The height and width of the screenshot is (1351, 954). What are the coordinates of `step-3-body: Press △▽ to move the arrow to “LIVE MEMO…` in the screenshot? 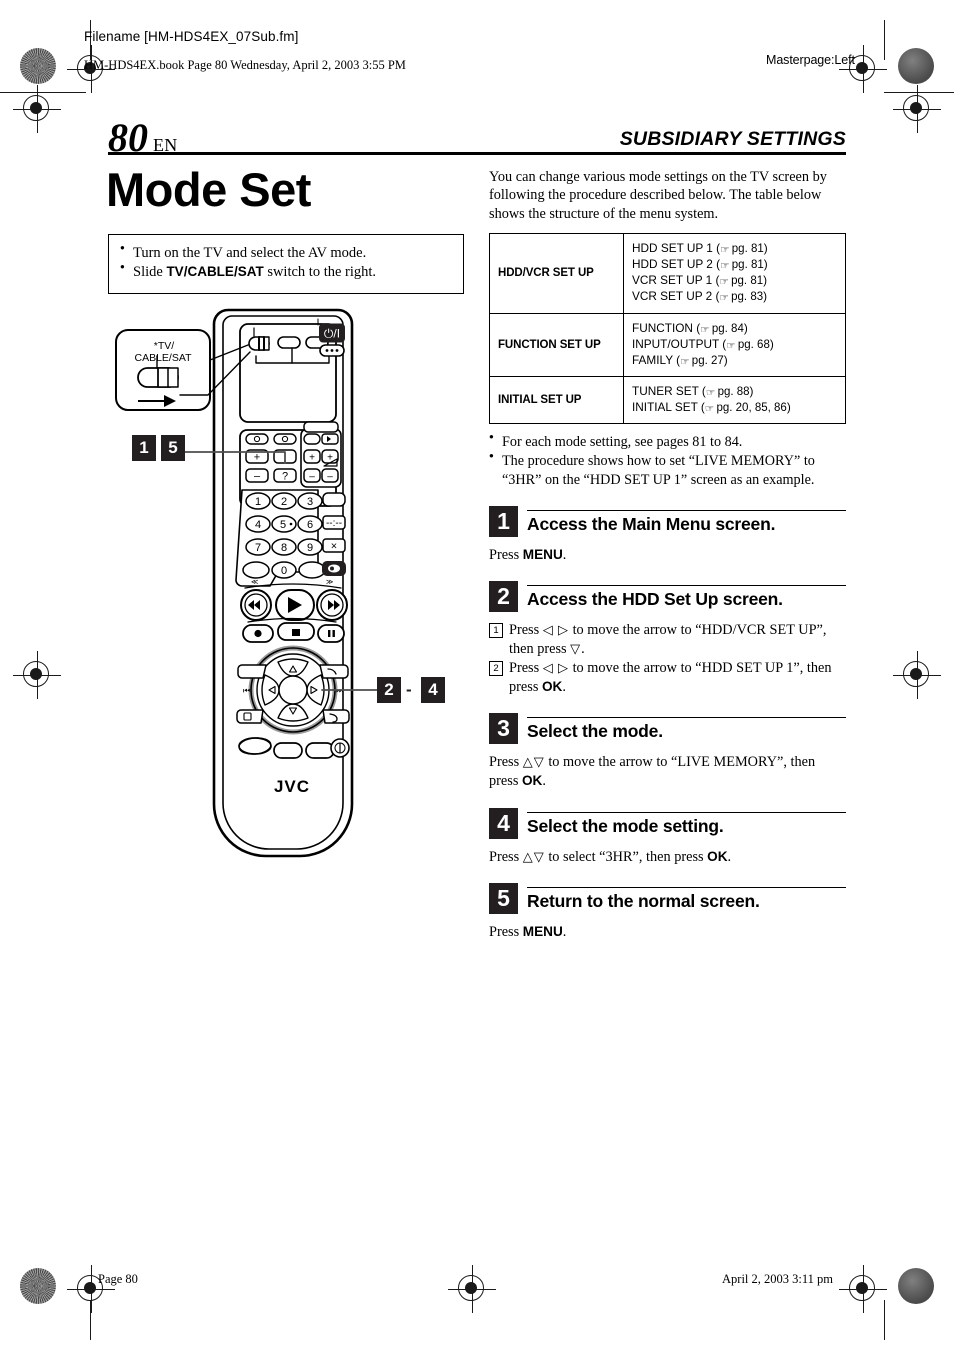 It's located at (667, 771).